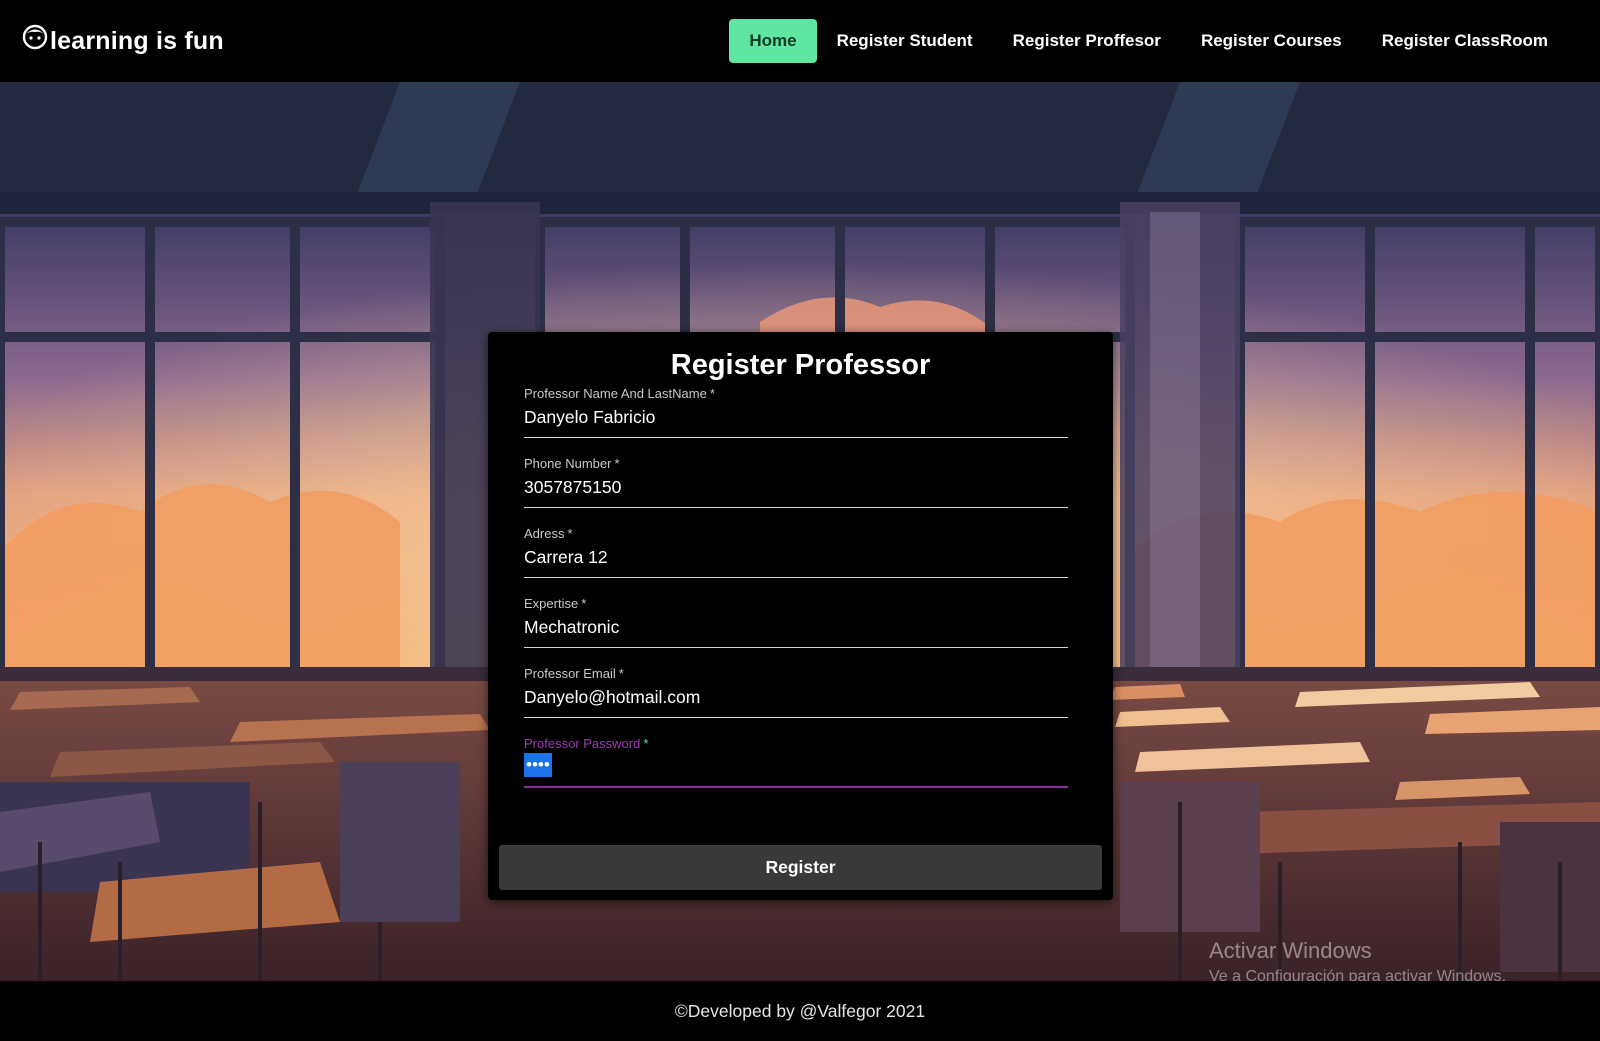 The height and width of the screenshot is (1041, 1600). What do you see at coordinates (796, 762) in the screenshot?
I see `professor-password-field: Professor Password * ••••` at bounding box center [796, 762].